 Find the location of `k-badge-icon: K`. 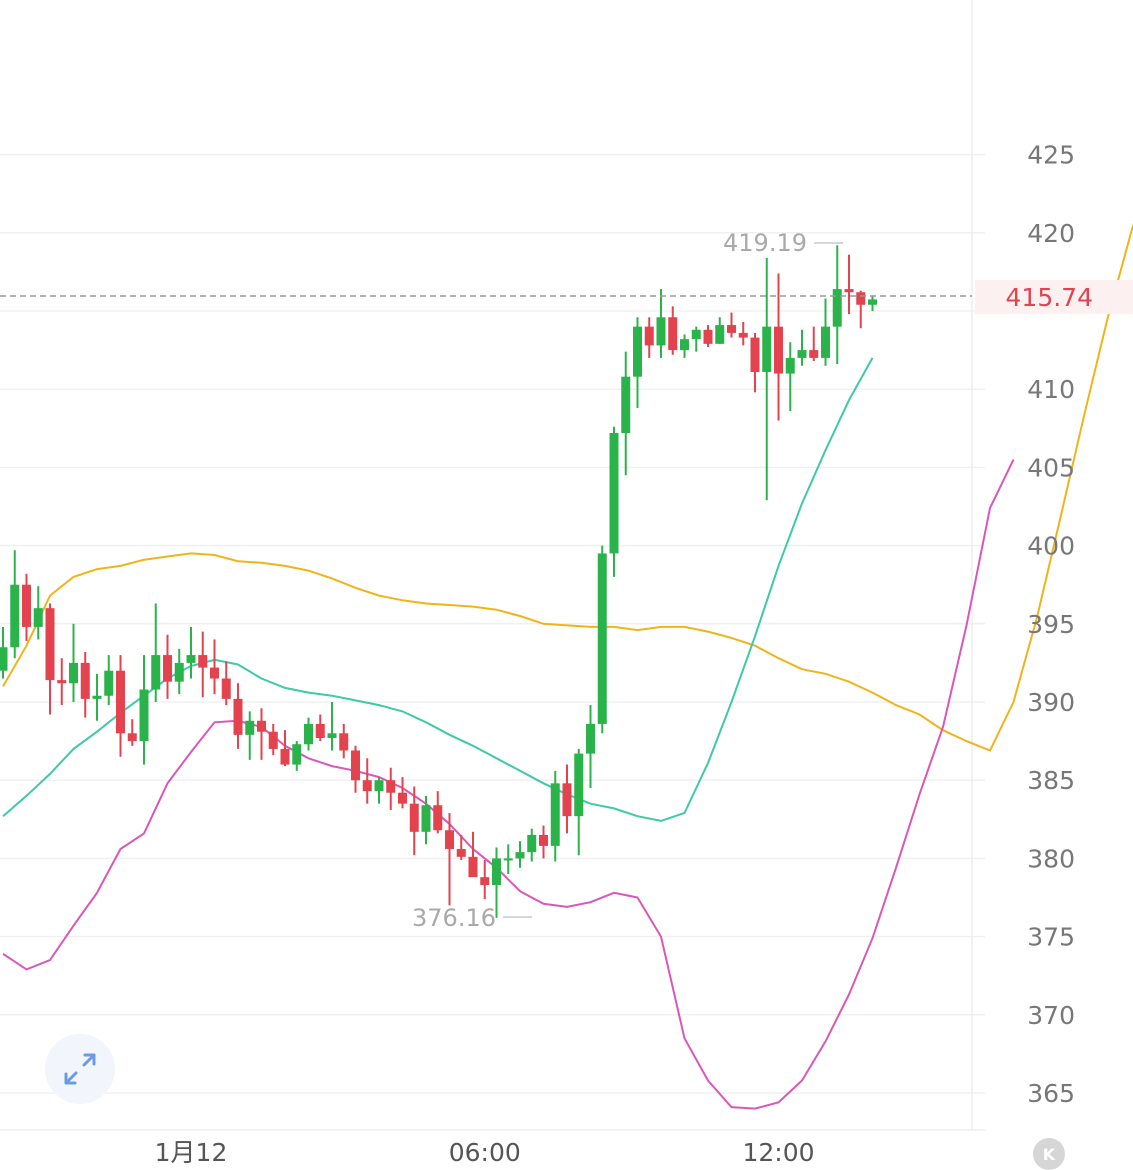

k-badge-icon: K is located at coordinates (1049, 1154).